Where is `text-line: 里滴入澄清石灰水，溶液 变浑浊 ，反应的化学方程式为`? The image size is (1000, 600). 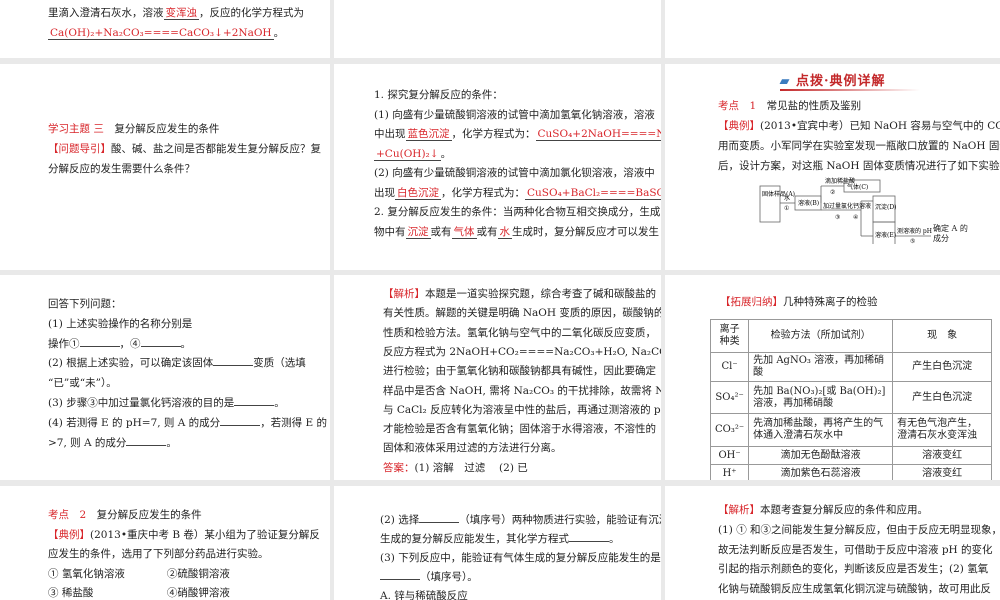 text-line: 里滴入澄清石灰水，溶液 变浑浊 ，反应的化学方程式为 is located at coordinates (176, 13).